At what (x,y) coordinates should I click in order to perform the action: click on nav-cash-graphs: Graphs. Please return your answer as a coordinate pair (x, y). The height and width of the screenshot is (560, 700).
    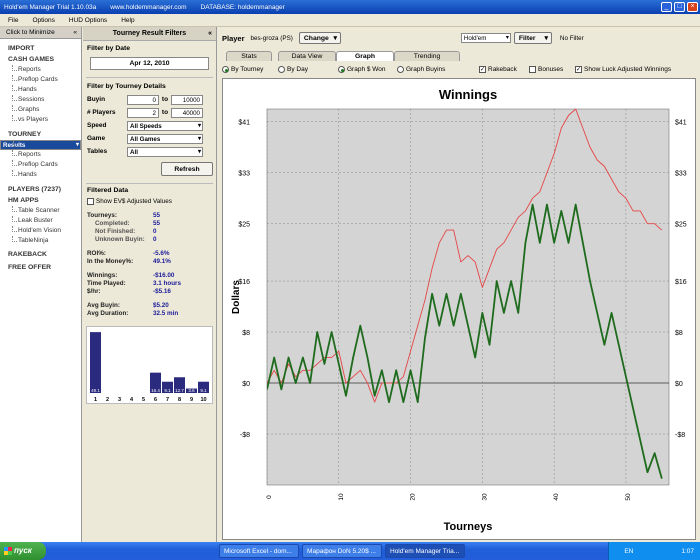
    Looking at the image, I should click on (40, 110).